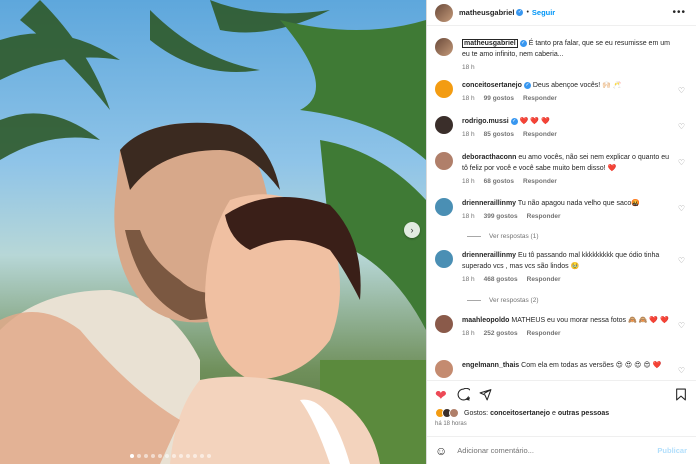  What do you see at coordinates (490, 365) in the screenshot?
I see `comment-username: engelmann_thais` at bounding box center [490, 365].